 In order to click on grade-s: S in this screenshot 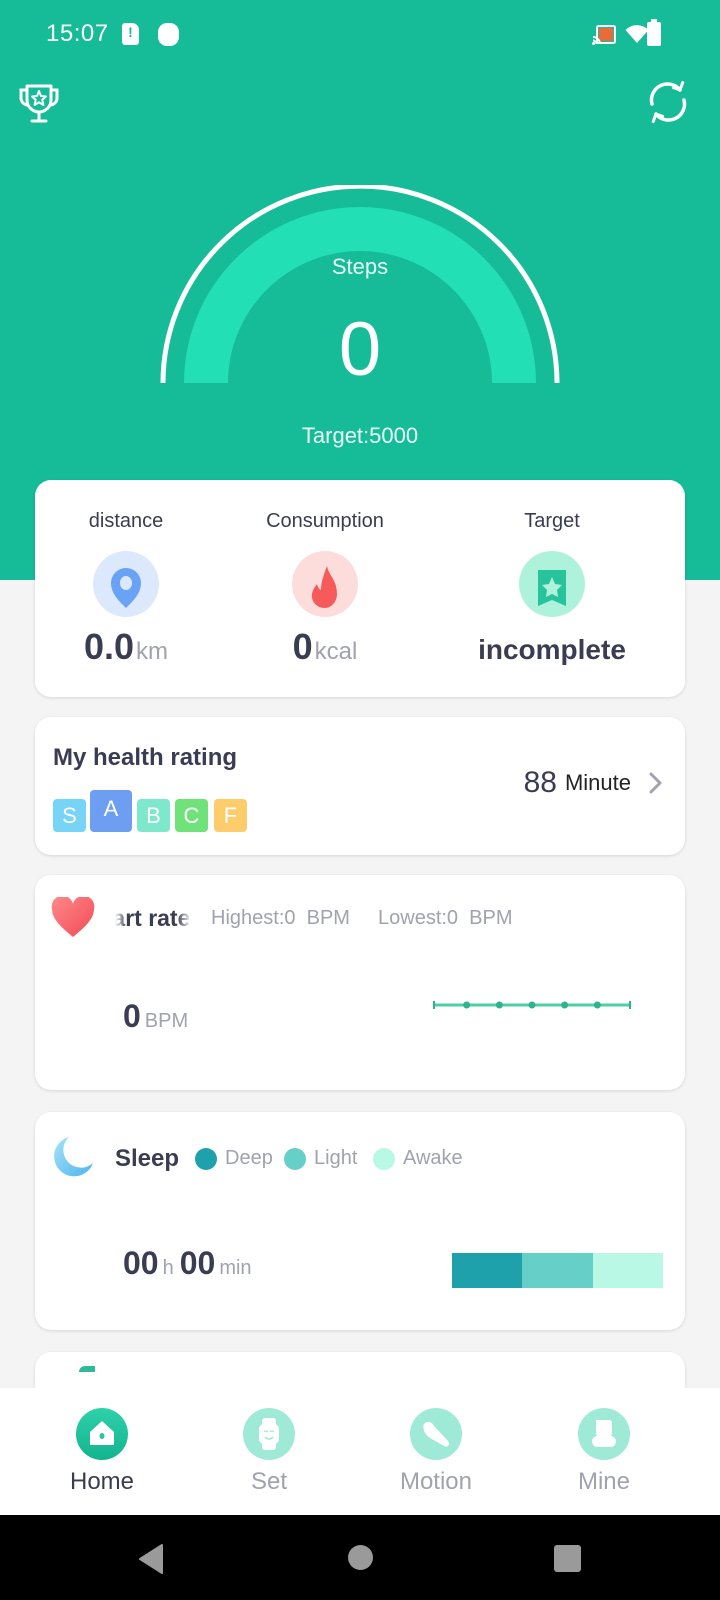, I will do `click(69, 815)`.